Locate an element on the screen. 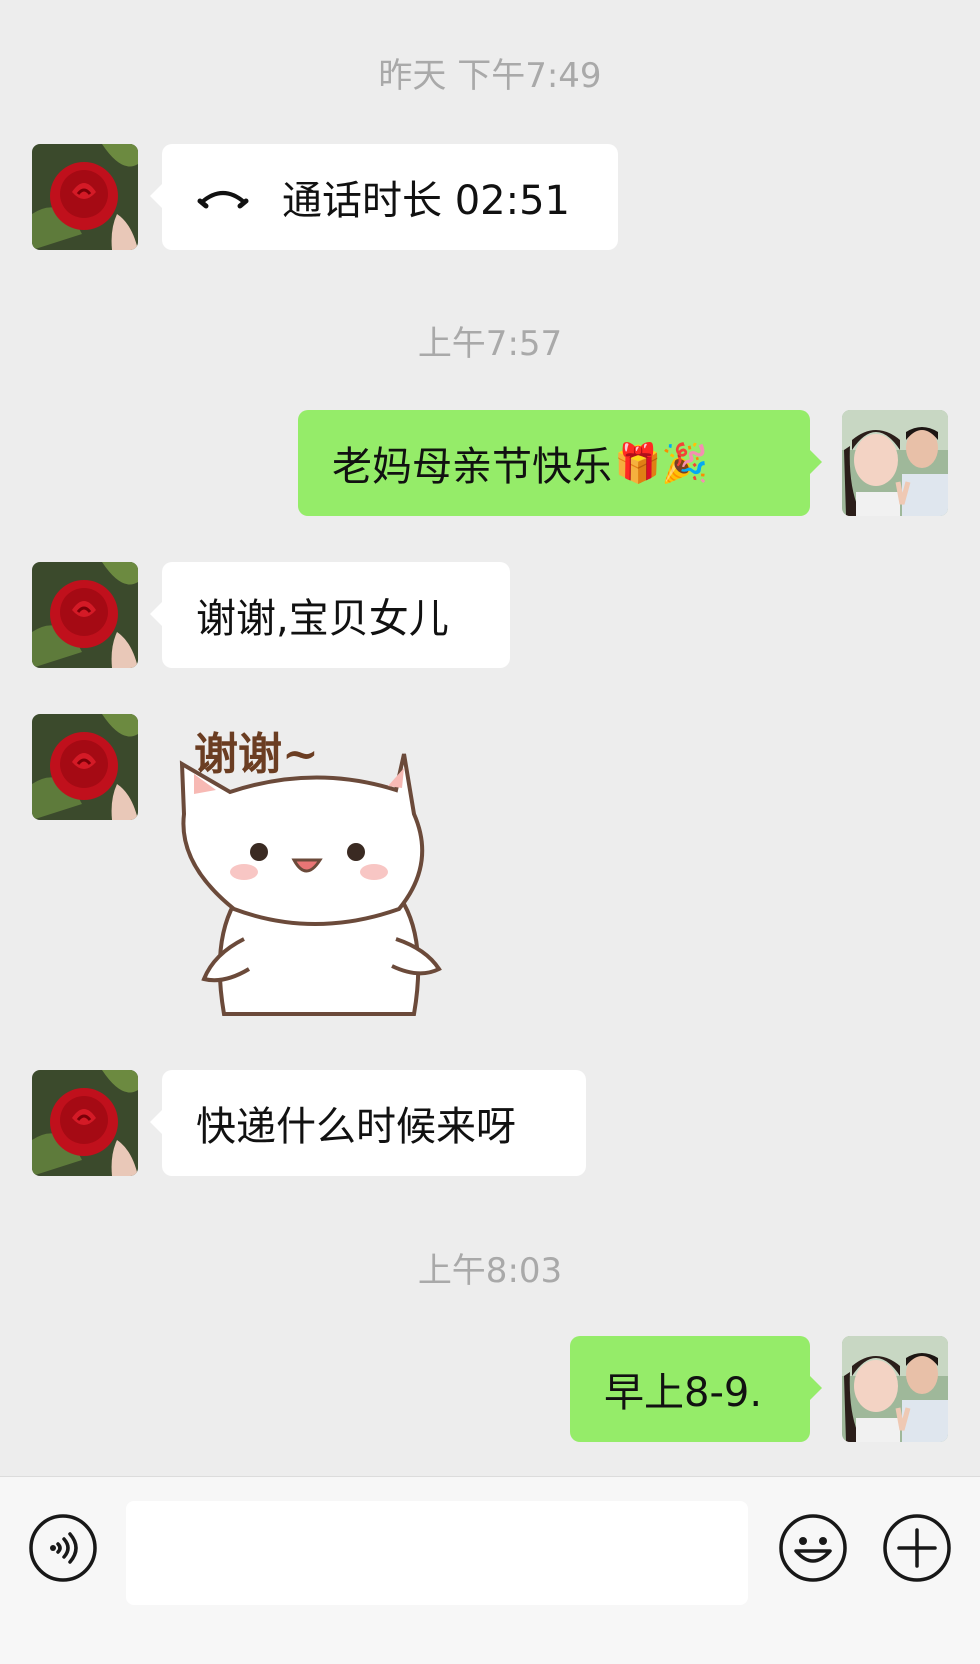  outgoing-message-bubble: 早上8-9. is located at coordinates (696, 1389).